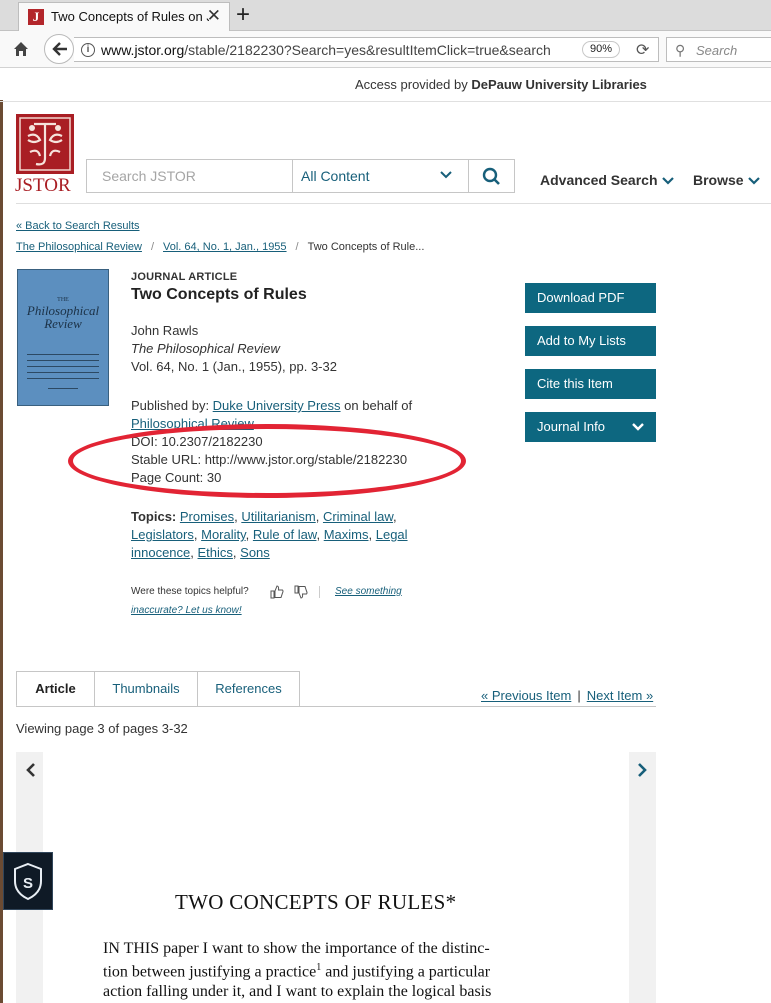 This screenshot has height=1003, width=771. What do you see at coordinates (642, 770) in the screenshot?
I see `chevron-right-icon` at bounding box center [642, 770].